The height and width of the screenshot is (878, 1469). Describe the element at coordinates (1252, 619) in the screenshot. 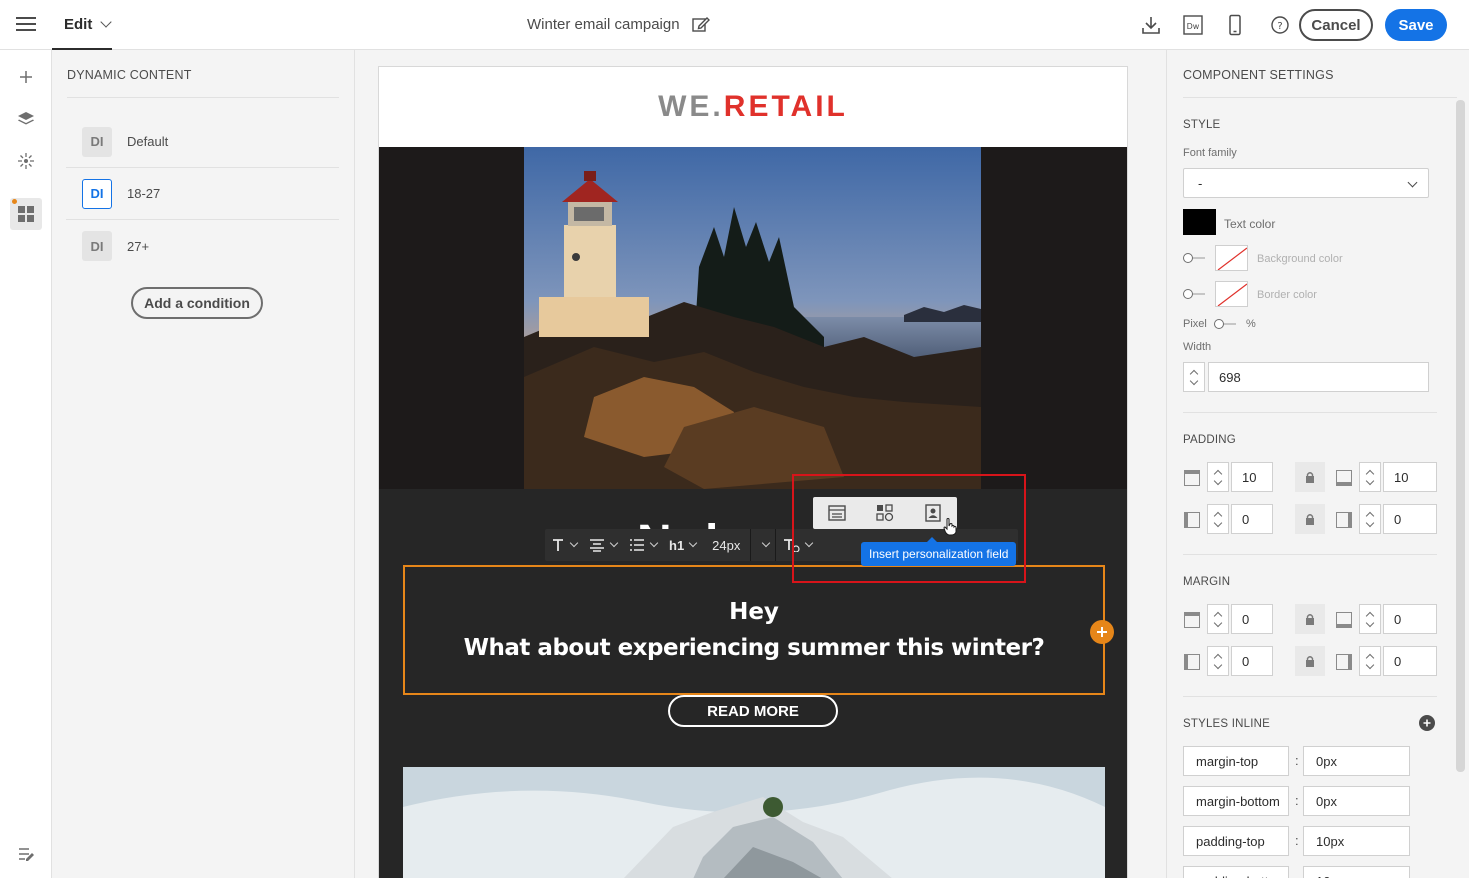

I see `margin-top-input: 0` at that location.